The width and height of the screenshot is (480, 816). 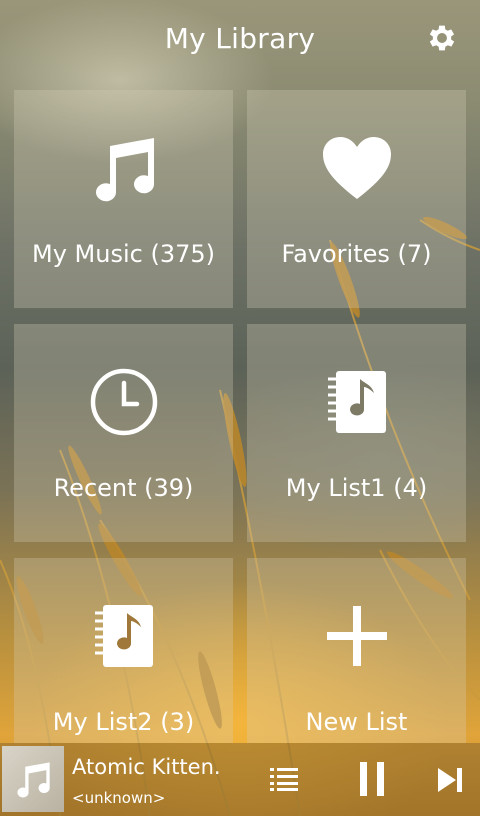 I want to click on tile-label: My Music (375), so click(x=123, y=254).